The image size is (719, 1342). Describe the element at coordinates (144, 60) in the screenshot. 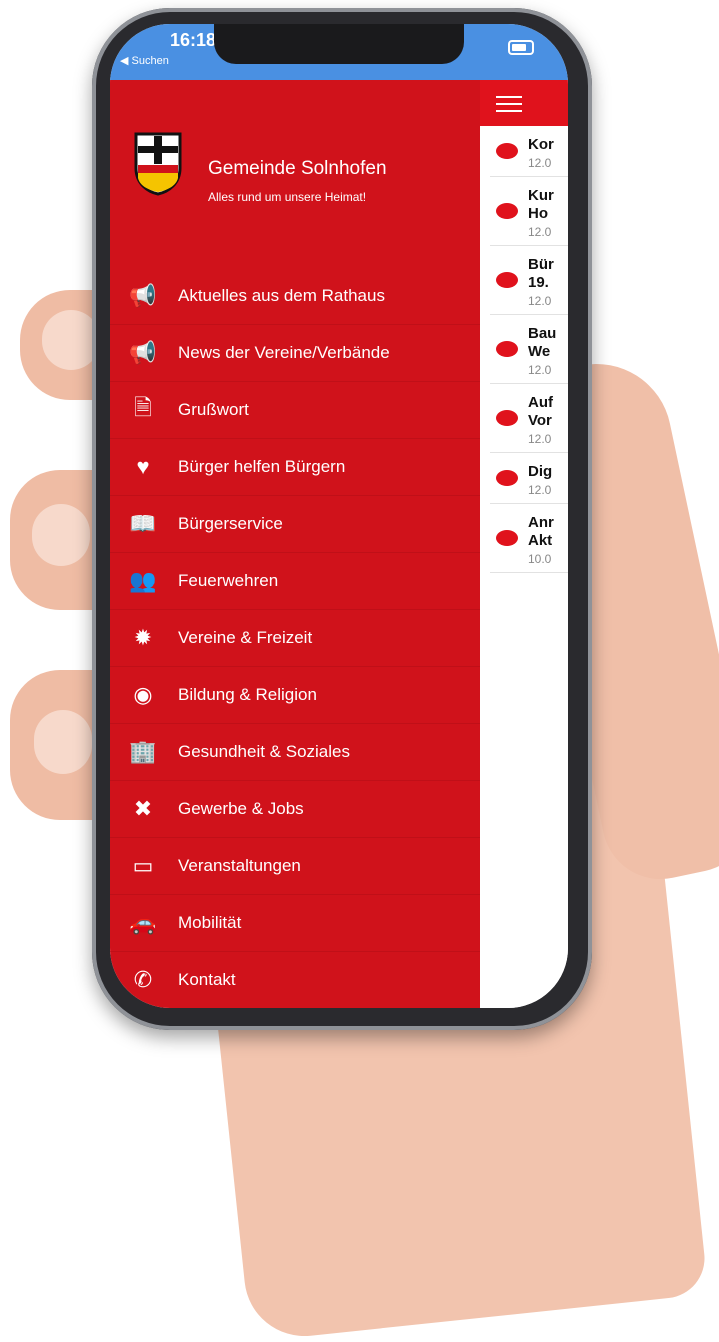

I see `back-to-search-link: ◀ Suchen` at that location.